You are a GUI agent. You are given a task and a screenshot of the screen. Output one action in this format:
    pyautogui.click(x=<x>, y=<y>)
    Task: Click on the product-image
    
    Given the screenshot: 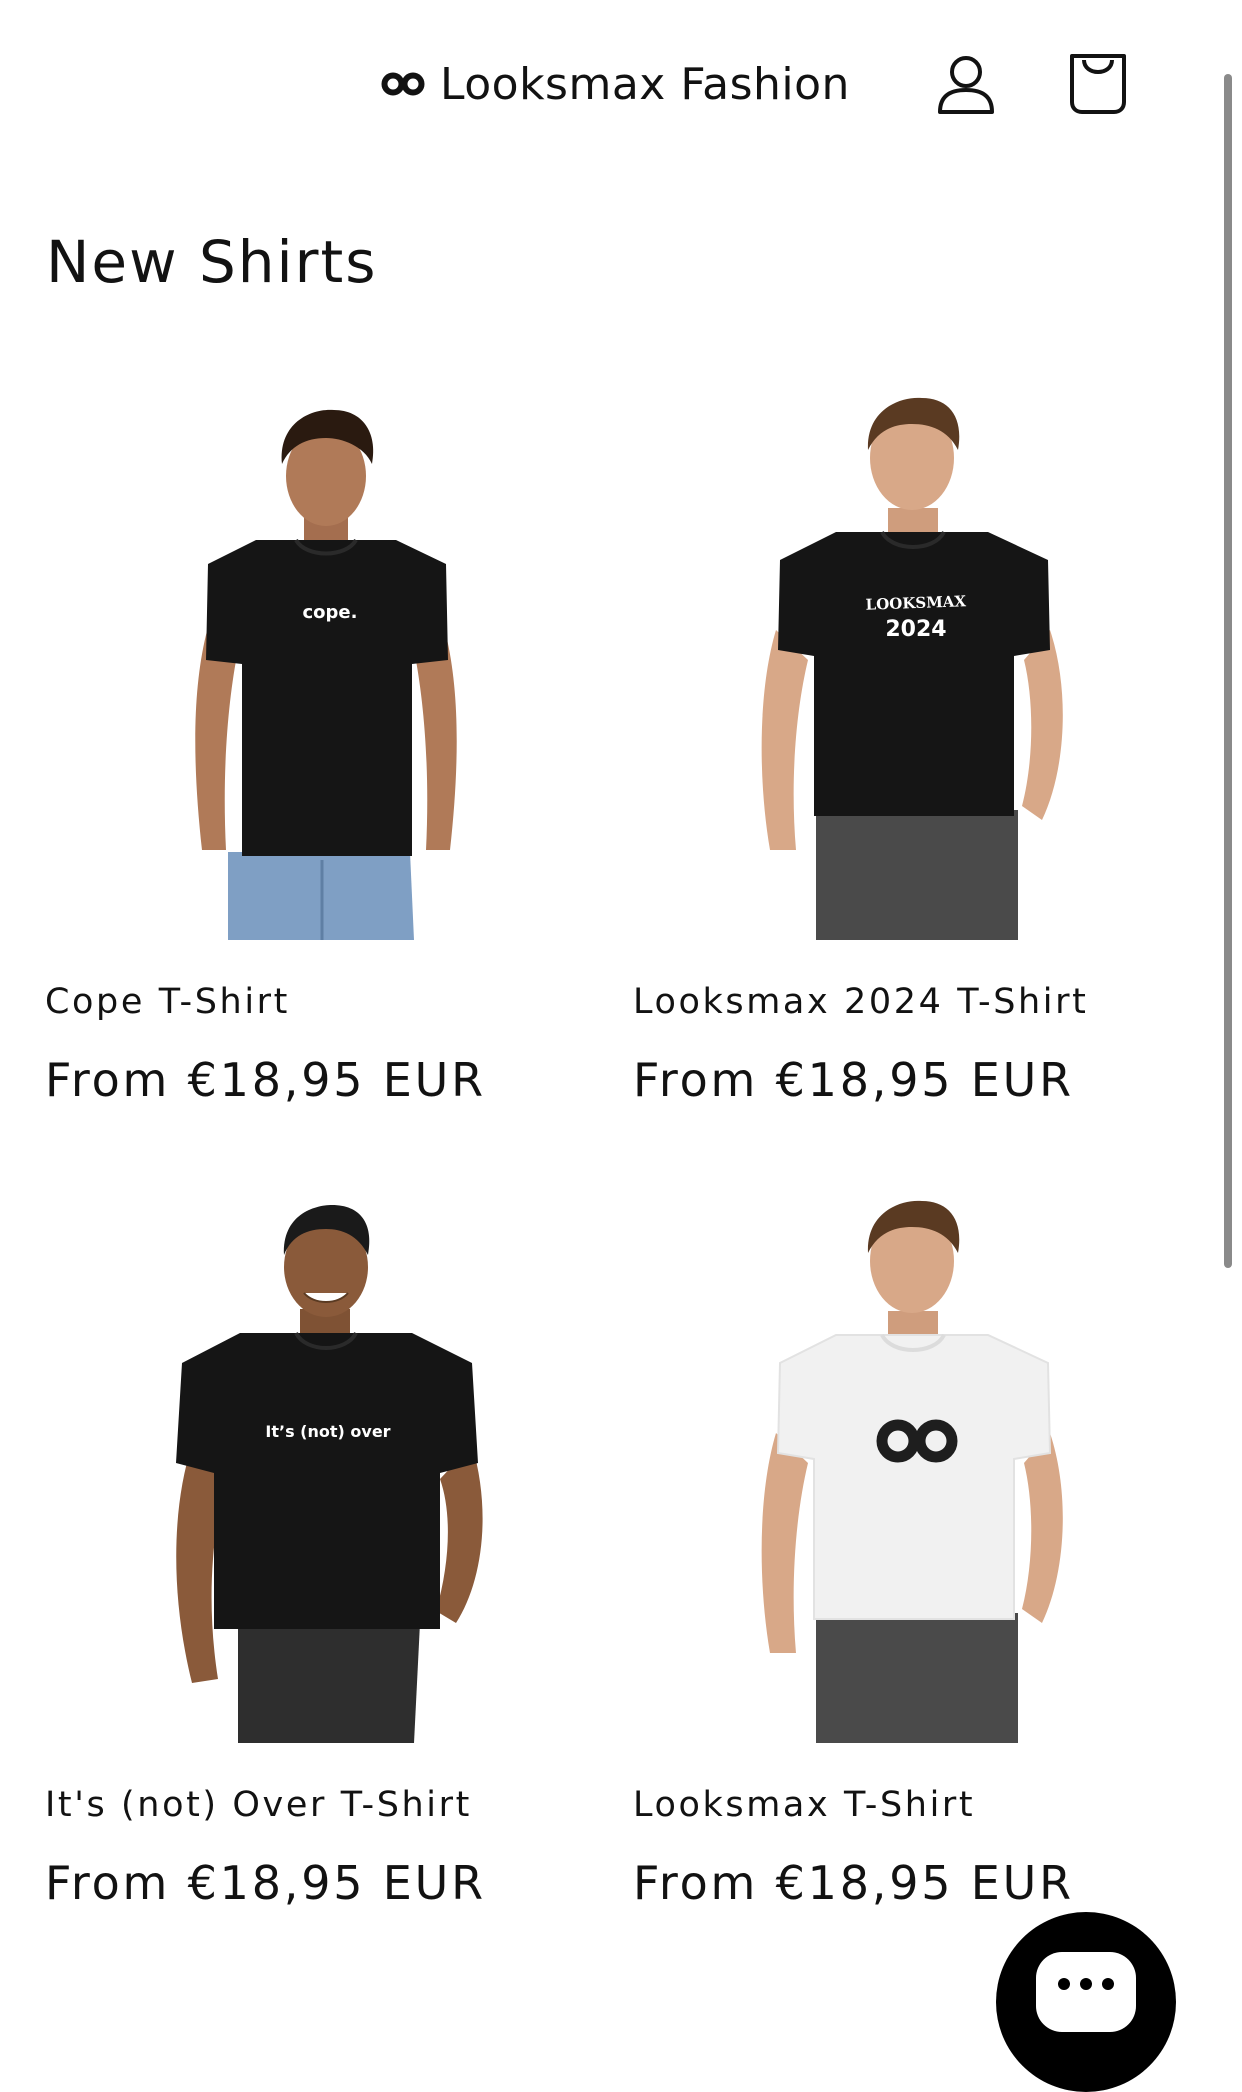 What is the action you would take?
    pyautogui.click(x=900, y=1463)
    